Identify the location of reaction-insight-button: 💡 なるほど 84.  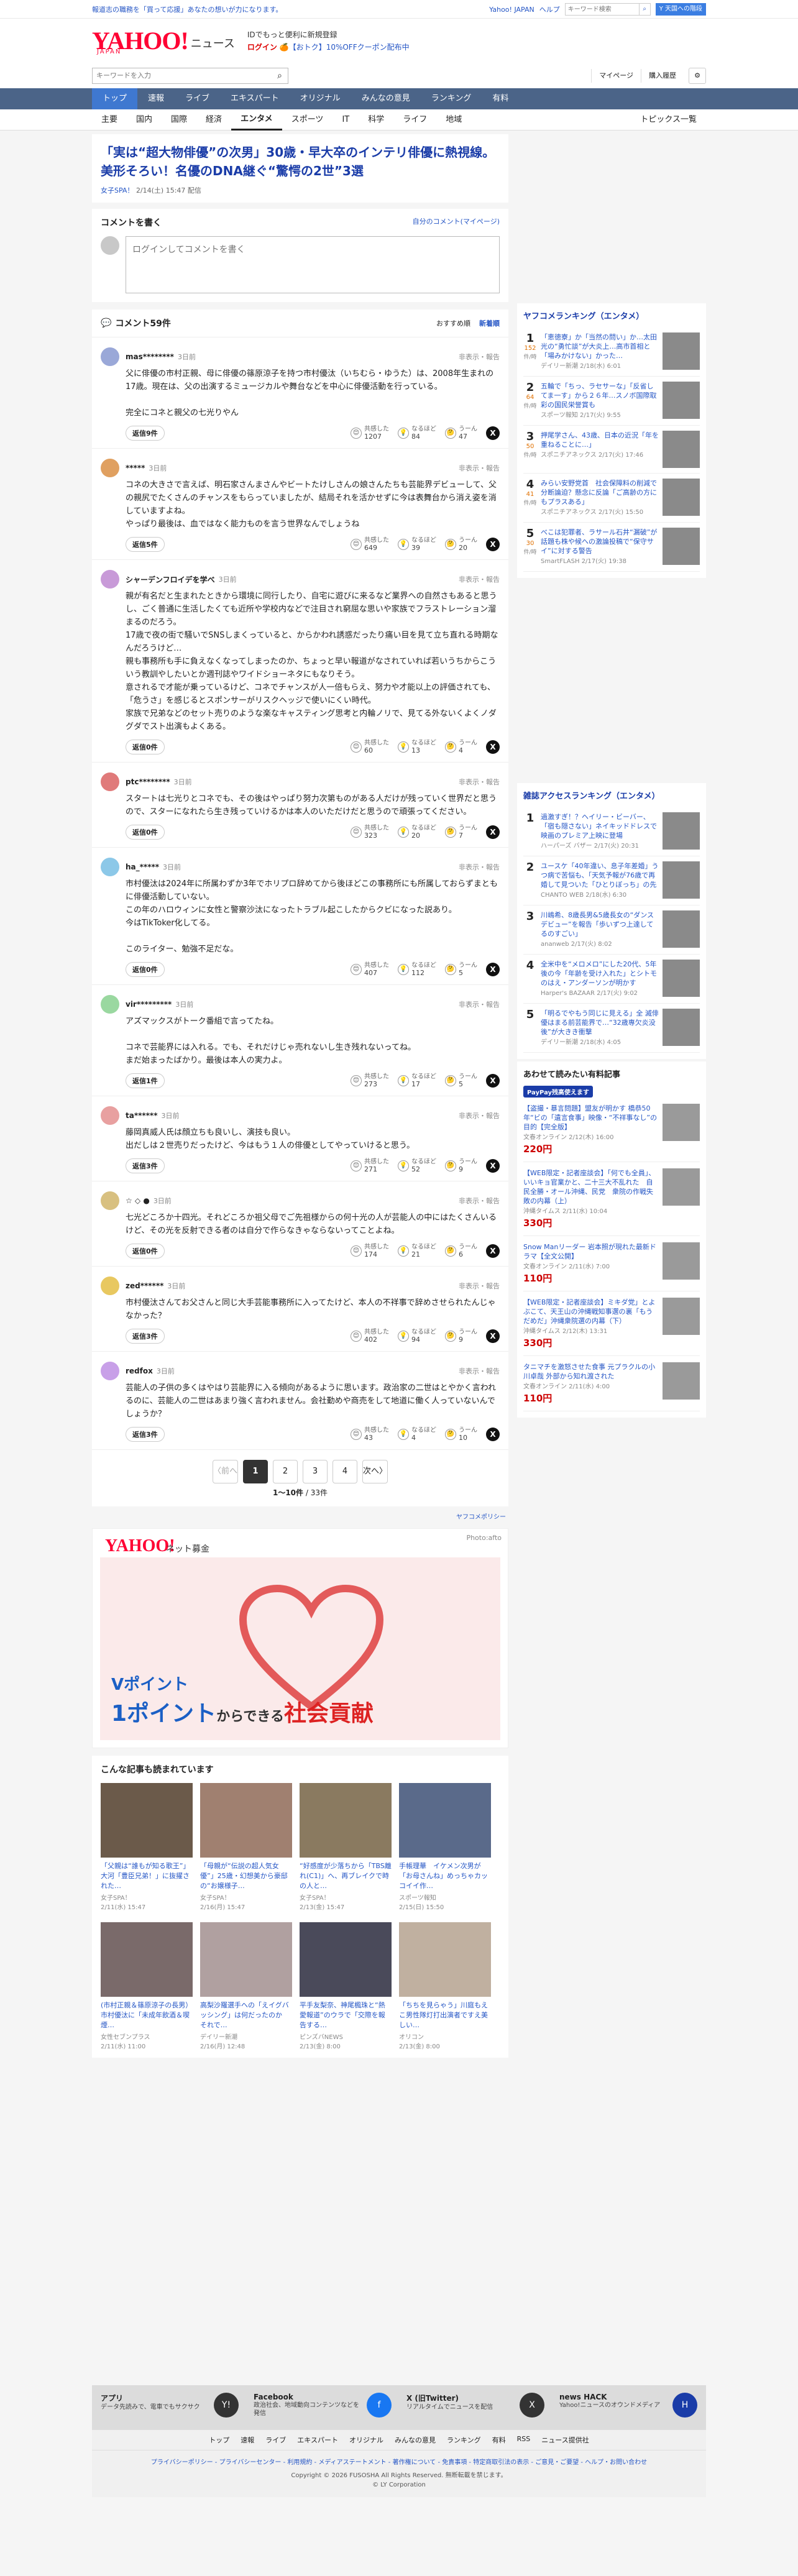
(417, 433).